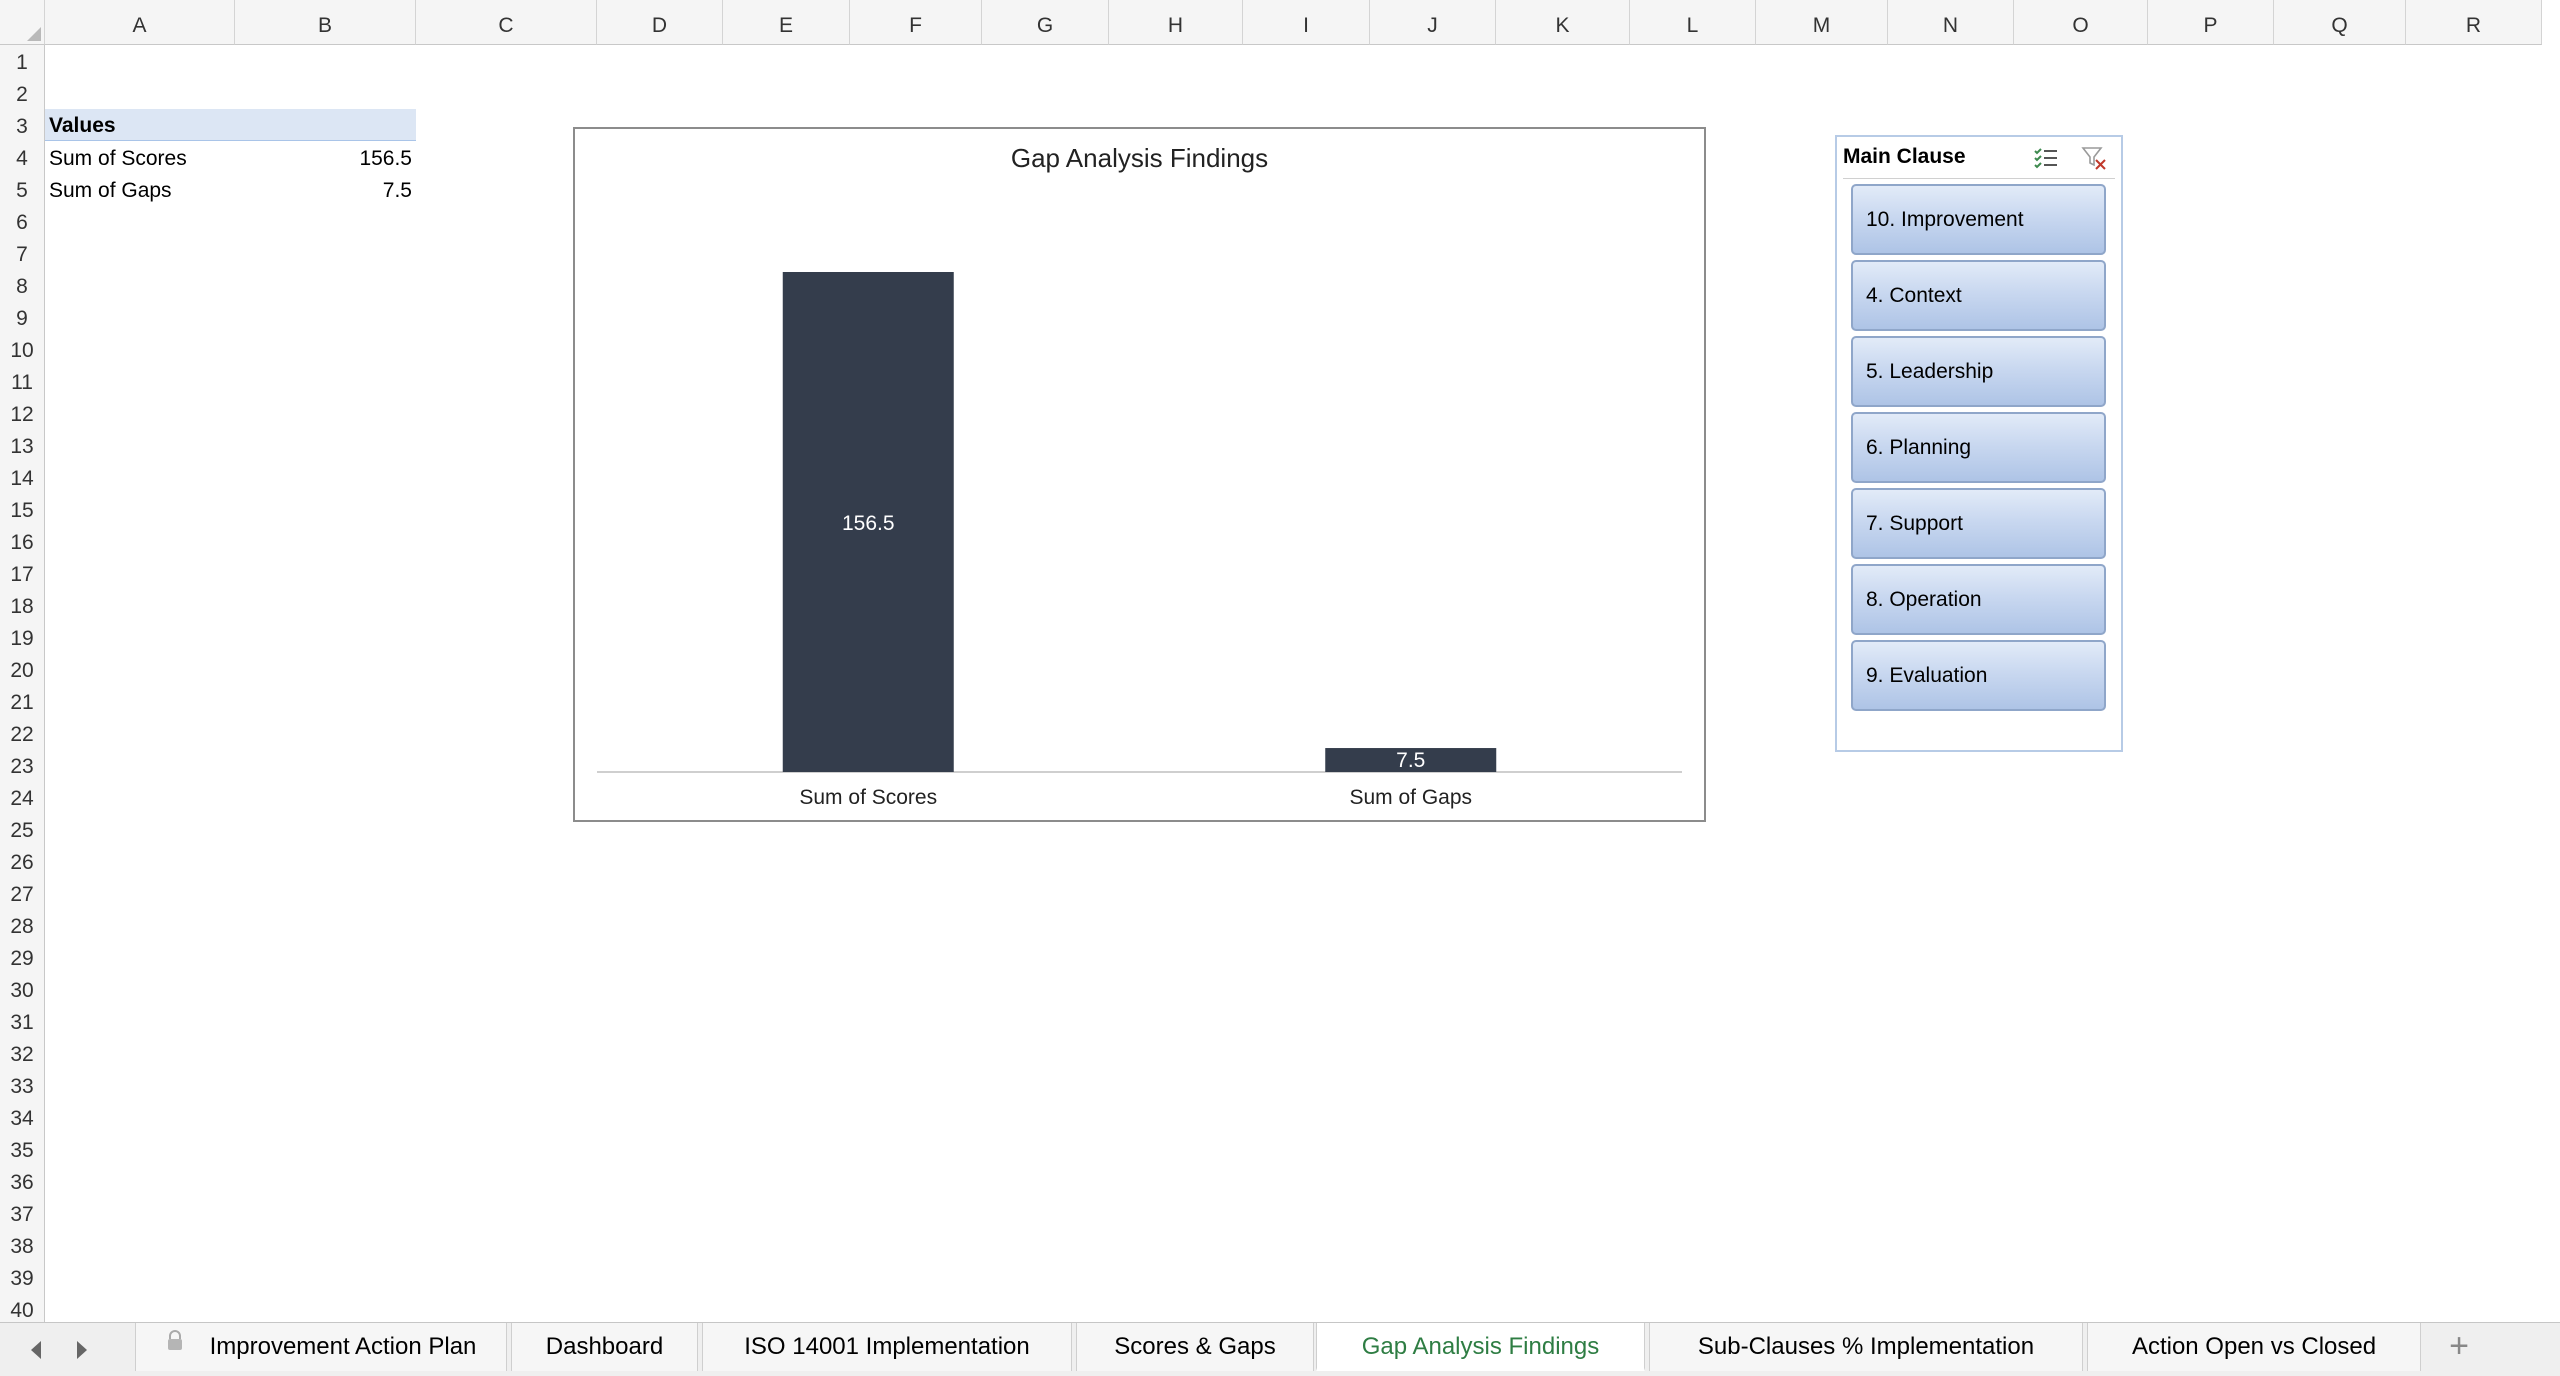 This screenshot has height=1376, width=2560. What do you see at coordinates (1045, 22) in the screenshot?
I see `column-header: G` at bounding box center [1045, 22].